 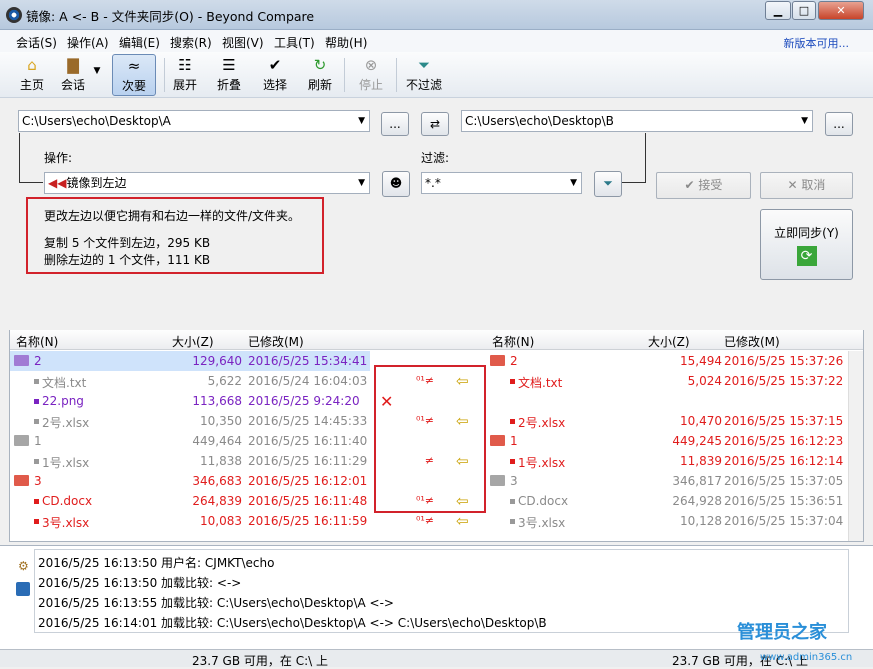 What do you see at coordinates (608, 184) in the screenshot?
I see `filter-button: ⏷` at bounding box center [608, 184].